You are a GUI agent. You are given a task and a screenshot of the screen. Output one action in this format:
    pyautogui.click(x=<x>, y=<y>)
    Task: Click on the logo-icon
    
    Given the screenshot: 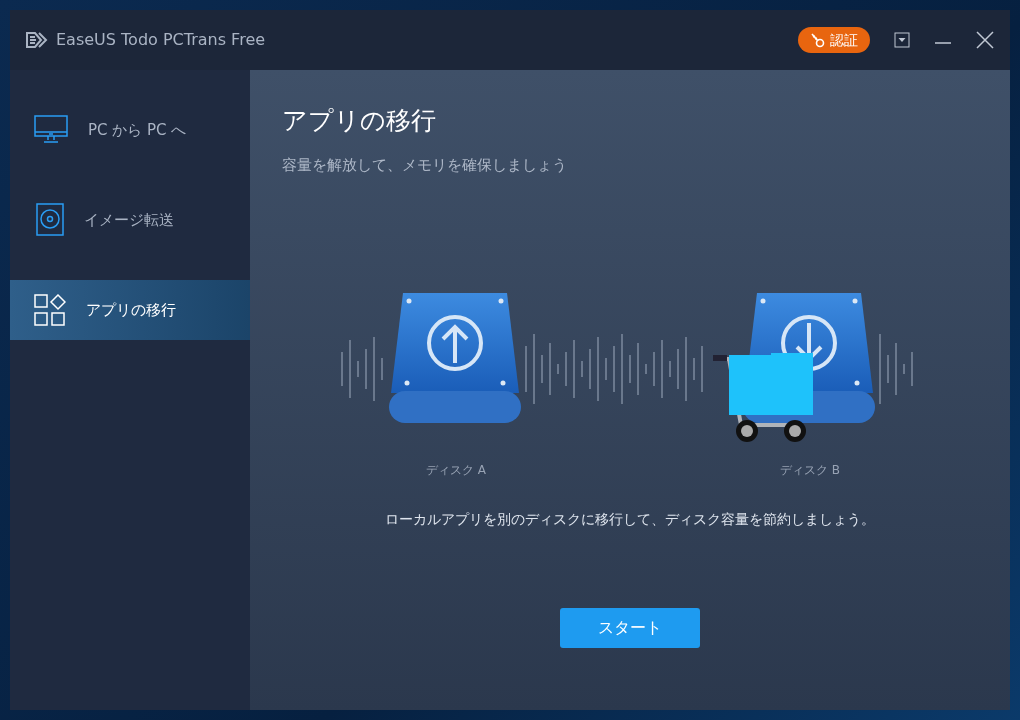 What is the action you would take?
    pyautogui.click(x=37, y=40)
    